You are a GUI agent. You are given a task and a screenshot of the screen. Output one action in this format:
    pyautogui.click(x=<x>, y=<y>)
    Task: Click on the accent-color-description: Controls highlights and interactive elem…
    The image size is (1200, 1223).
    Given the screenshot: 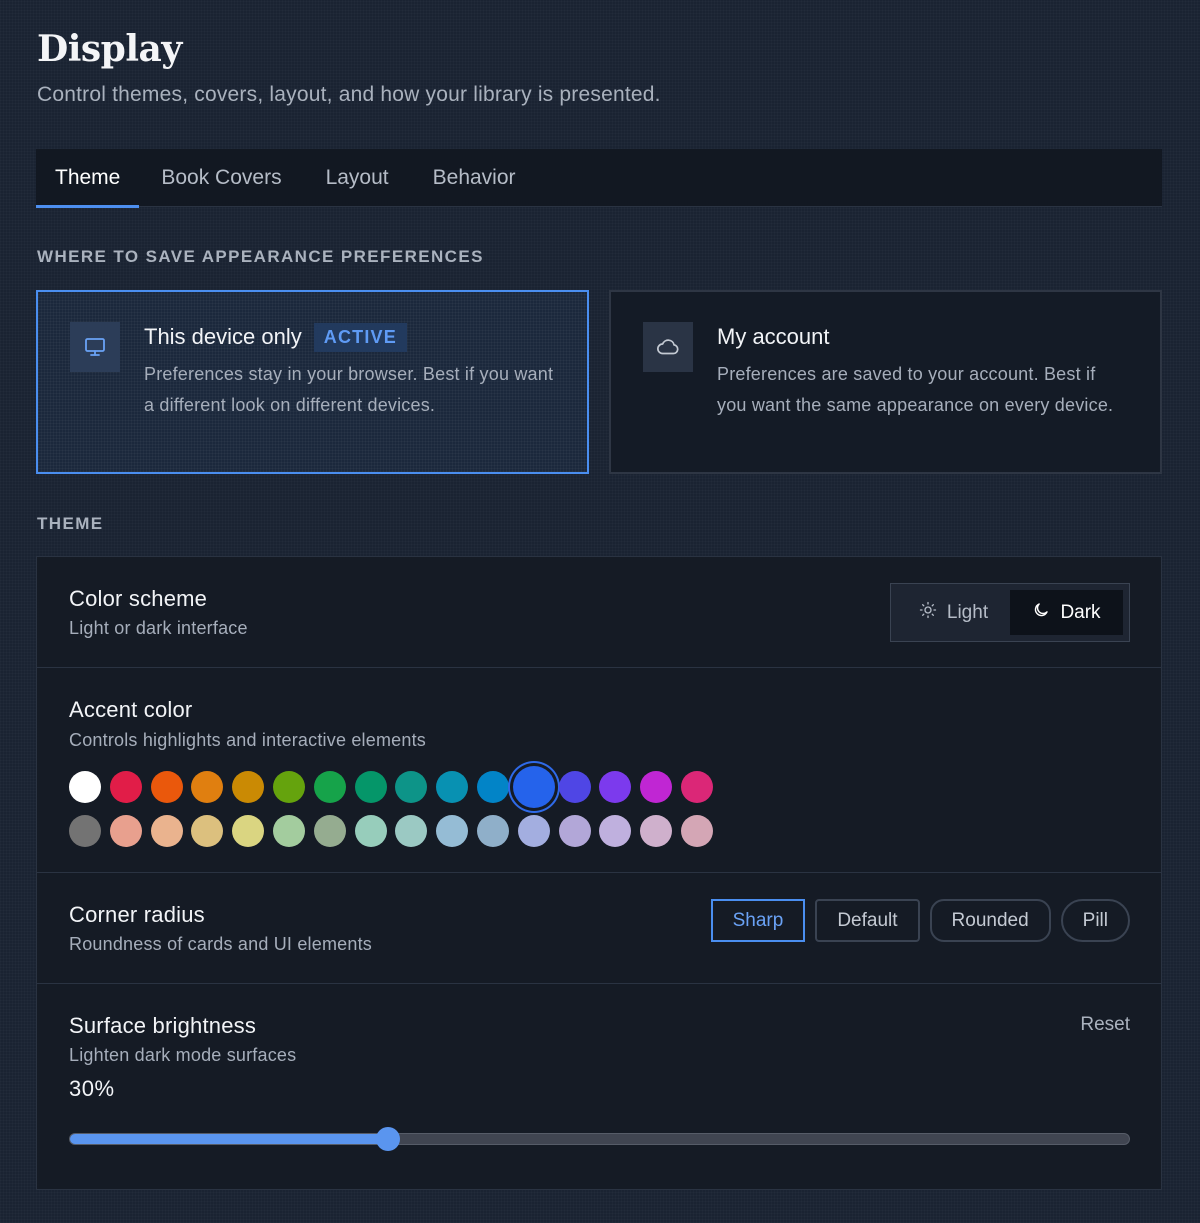 What is the action you would take?
    pyautogui.click(x=247, y=740)
    